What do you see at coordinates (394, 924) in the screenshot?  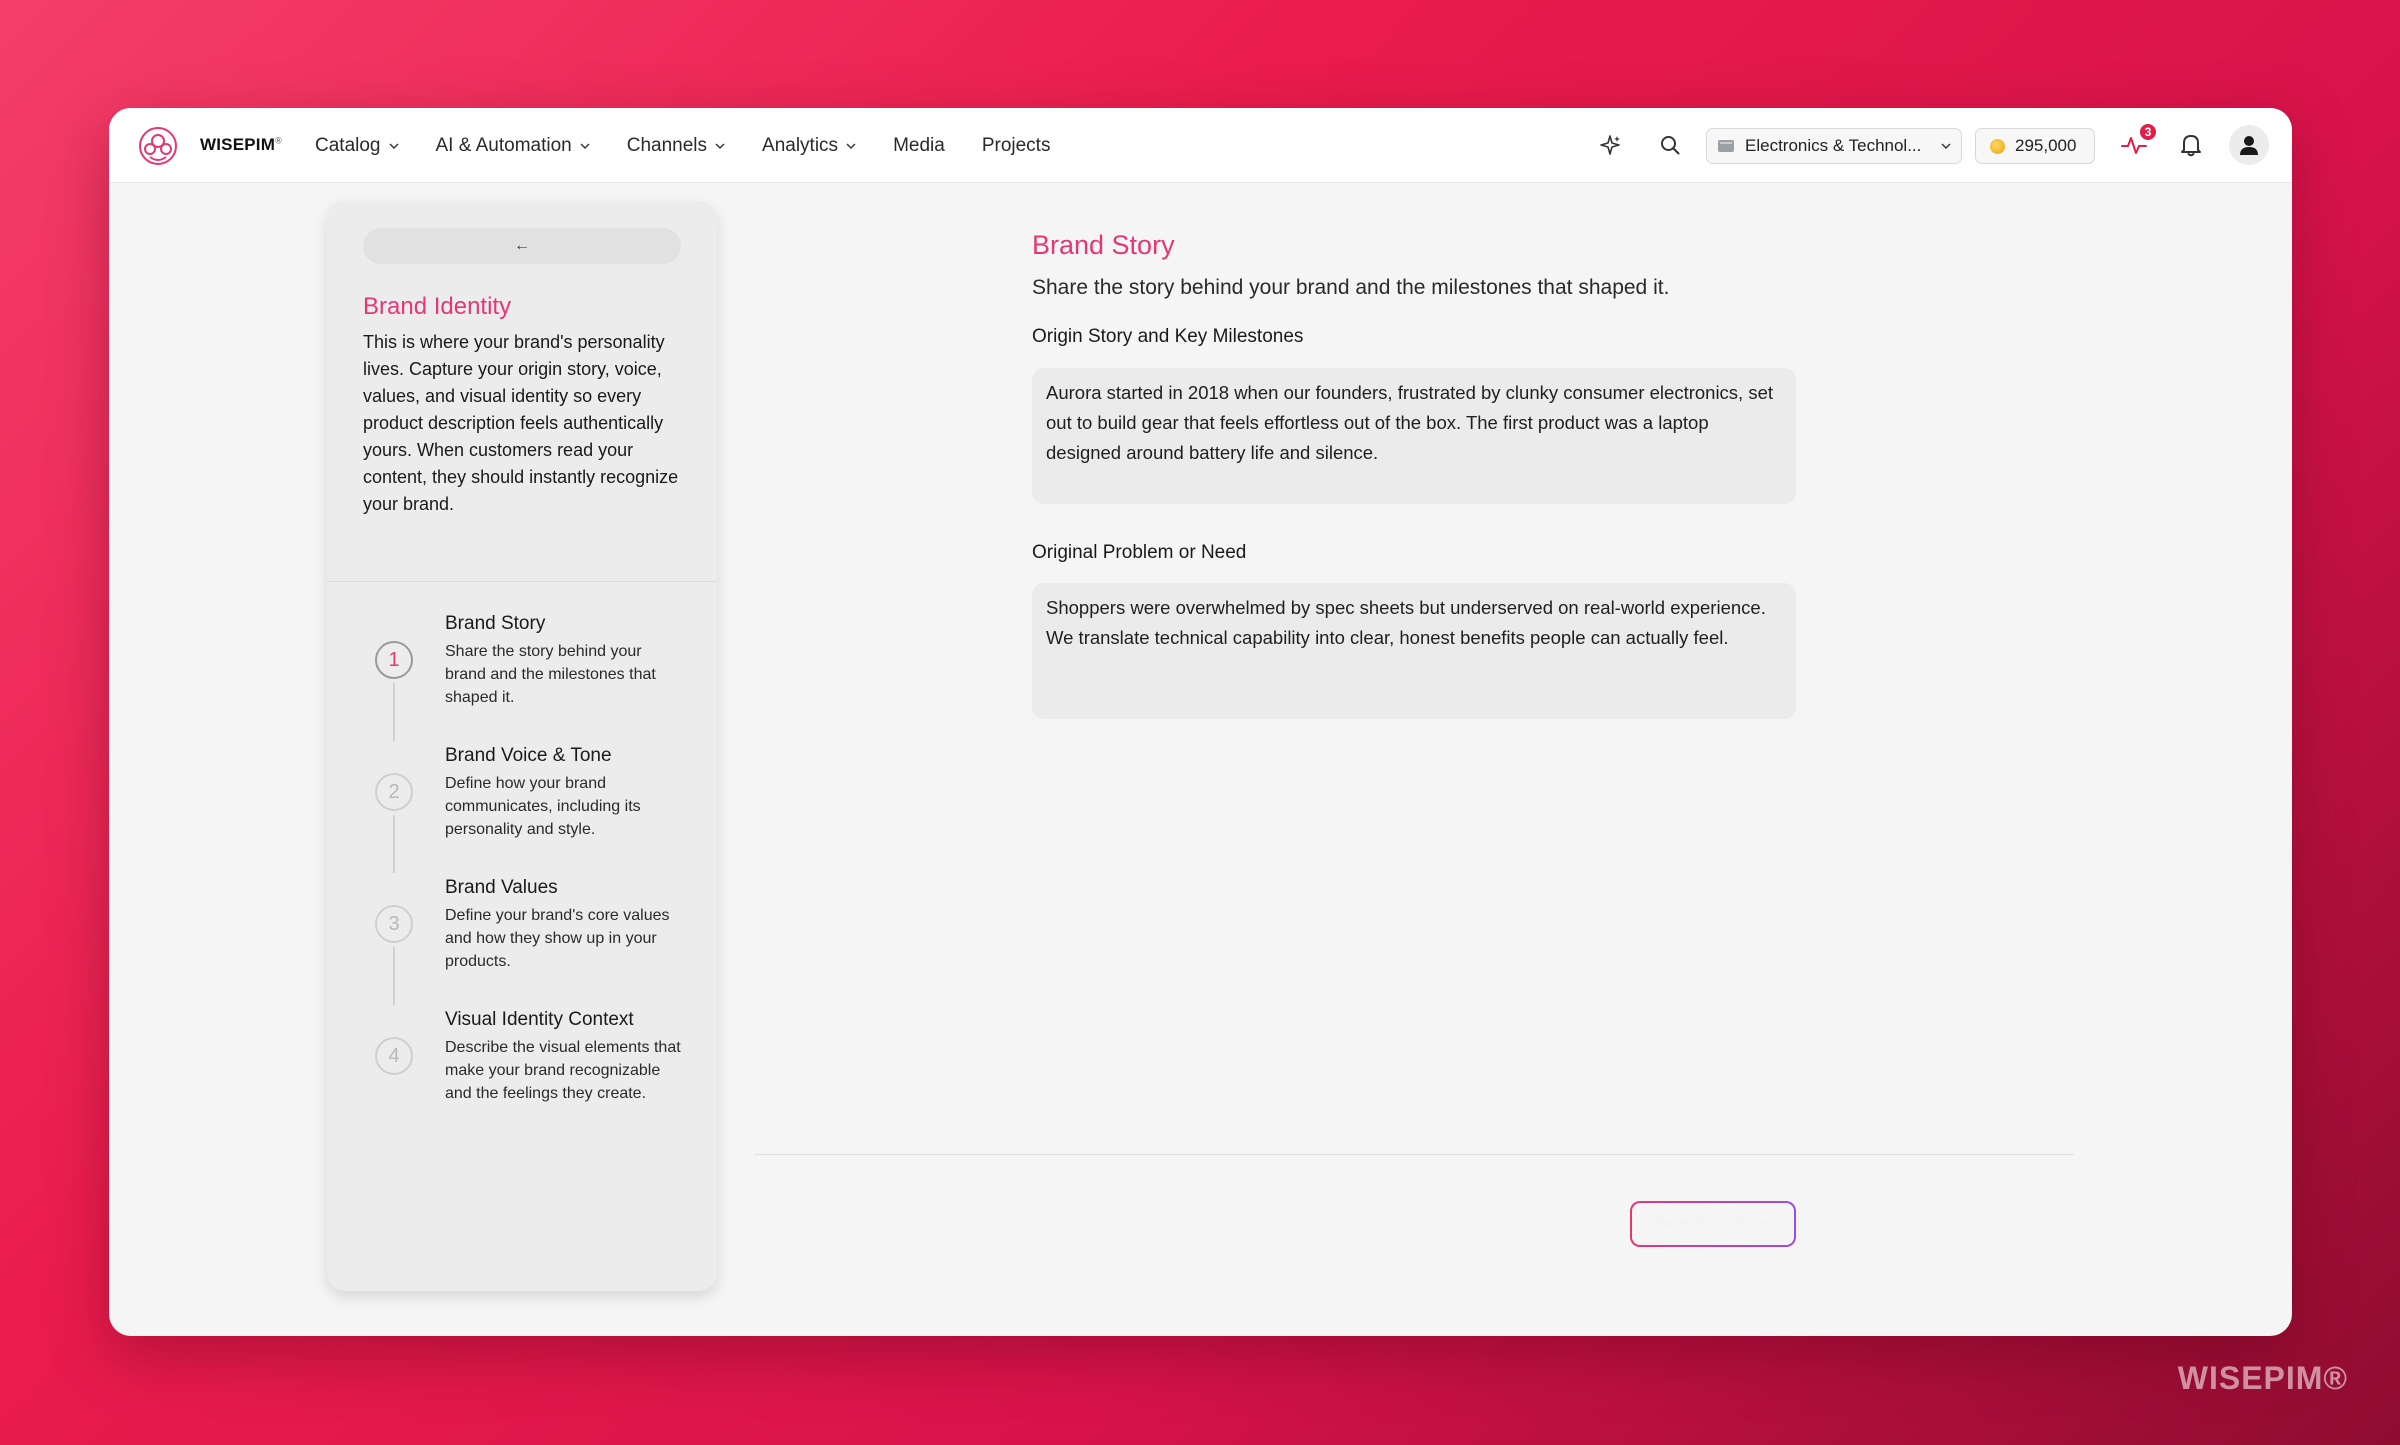 I see `step-number: 3` at bounding box center [394, 924].